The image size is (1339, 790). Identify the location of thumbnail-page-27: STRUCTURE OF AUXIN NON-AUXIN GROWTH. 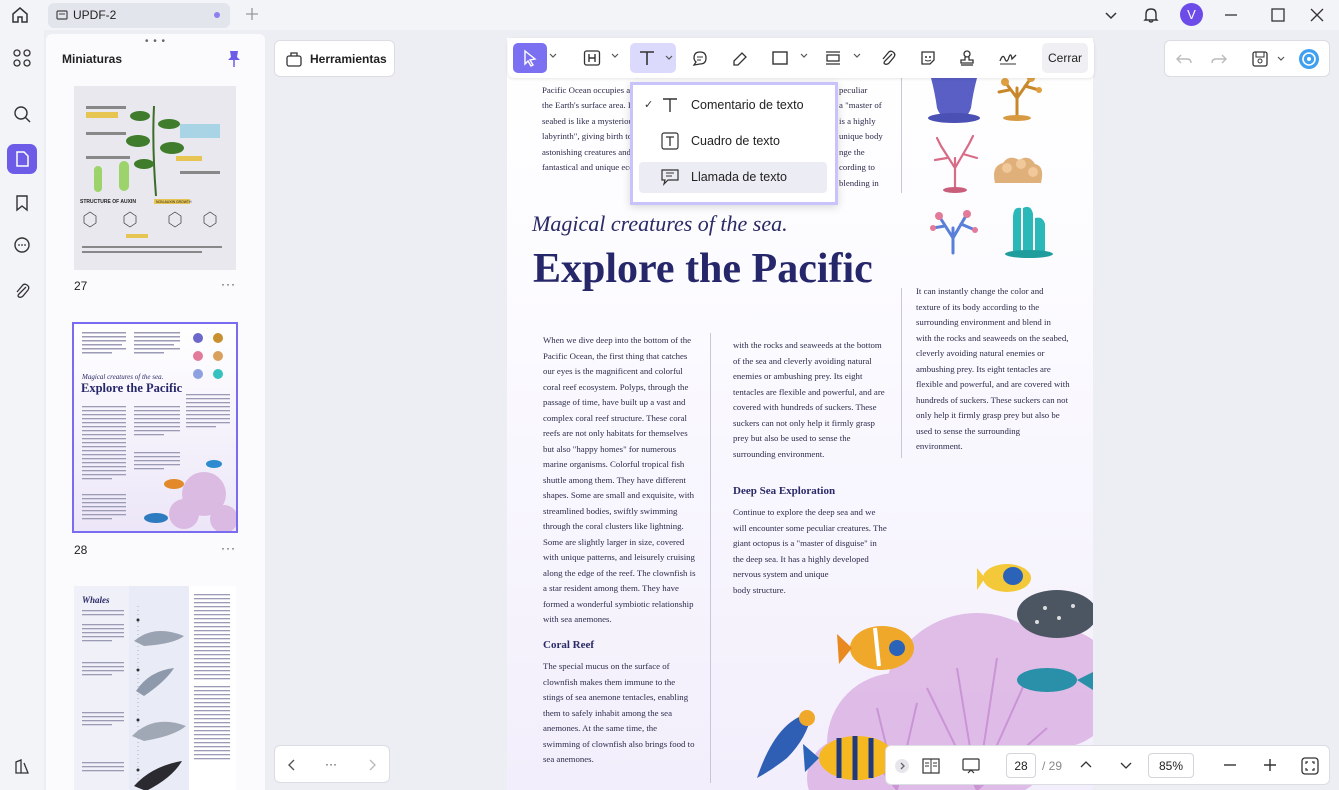
(155, 178).